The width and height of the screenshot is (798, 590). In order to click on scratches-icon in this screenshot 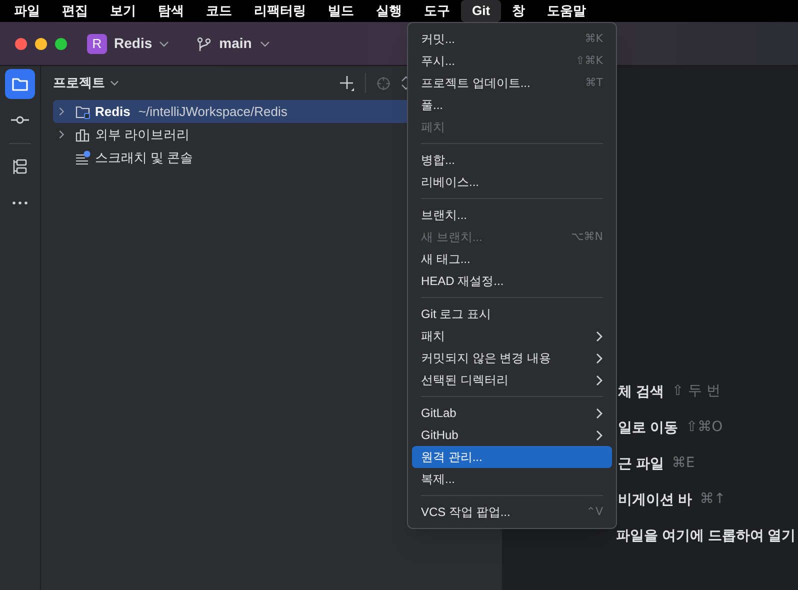, I will do `click(83, 158)`.